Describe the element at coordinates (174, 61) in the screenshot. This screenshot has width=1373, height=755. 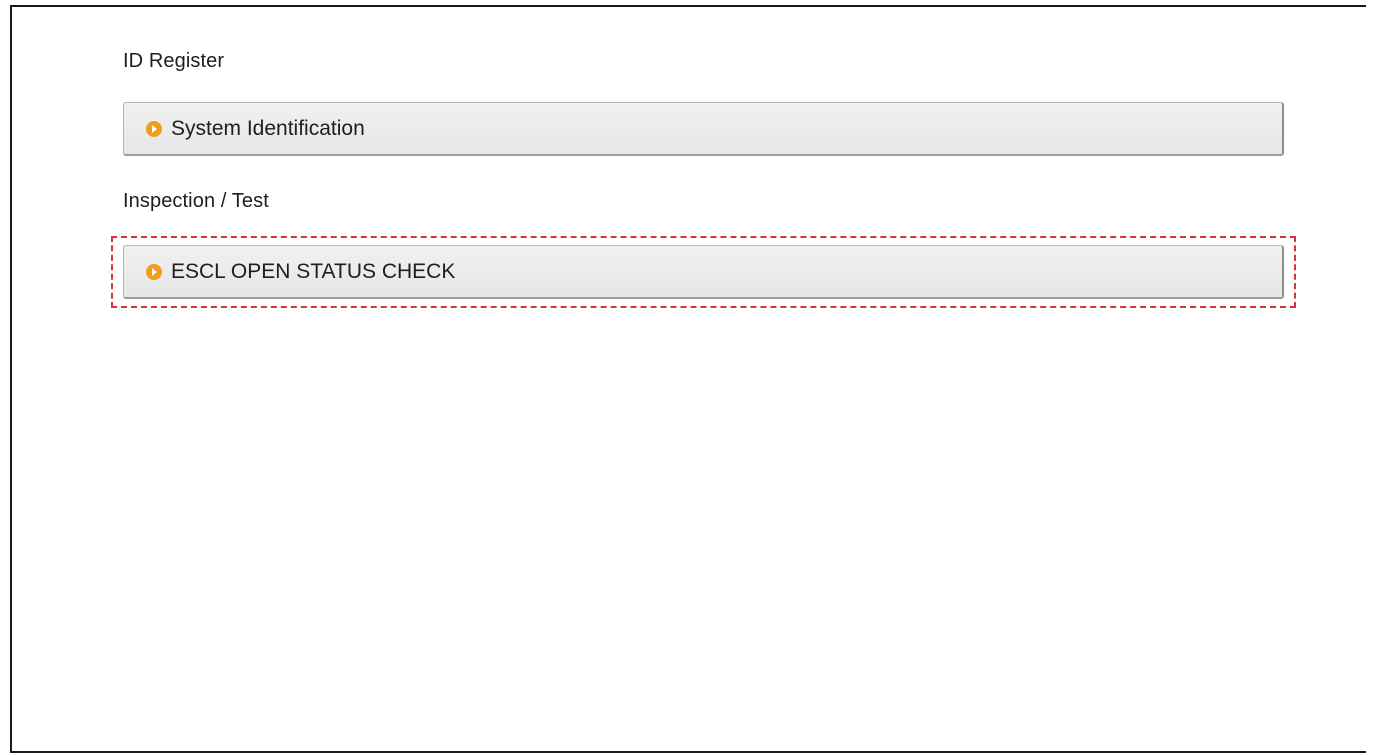
I see `section-heading-id-register: ID Register` at that location.